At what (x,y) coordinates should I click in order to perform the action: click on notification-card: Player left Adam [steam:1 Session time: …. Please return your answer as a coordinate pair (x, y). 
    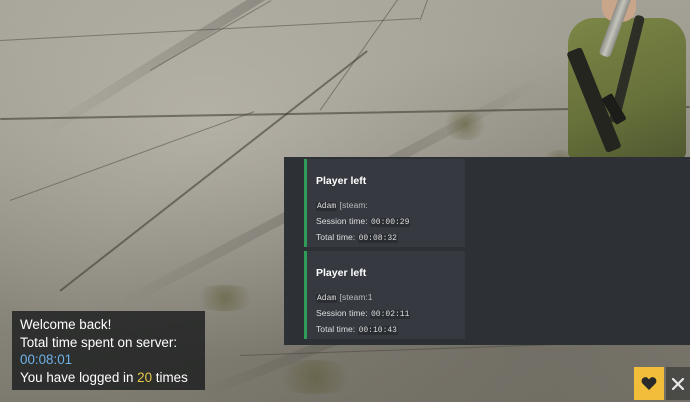
    Looking at the image, I should click on (384, 295).